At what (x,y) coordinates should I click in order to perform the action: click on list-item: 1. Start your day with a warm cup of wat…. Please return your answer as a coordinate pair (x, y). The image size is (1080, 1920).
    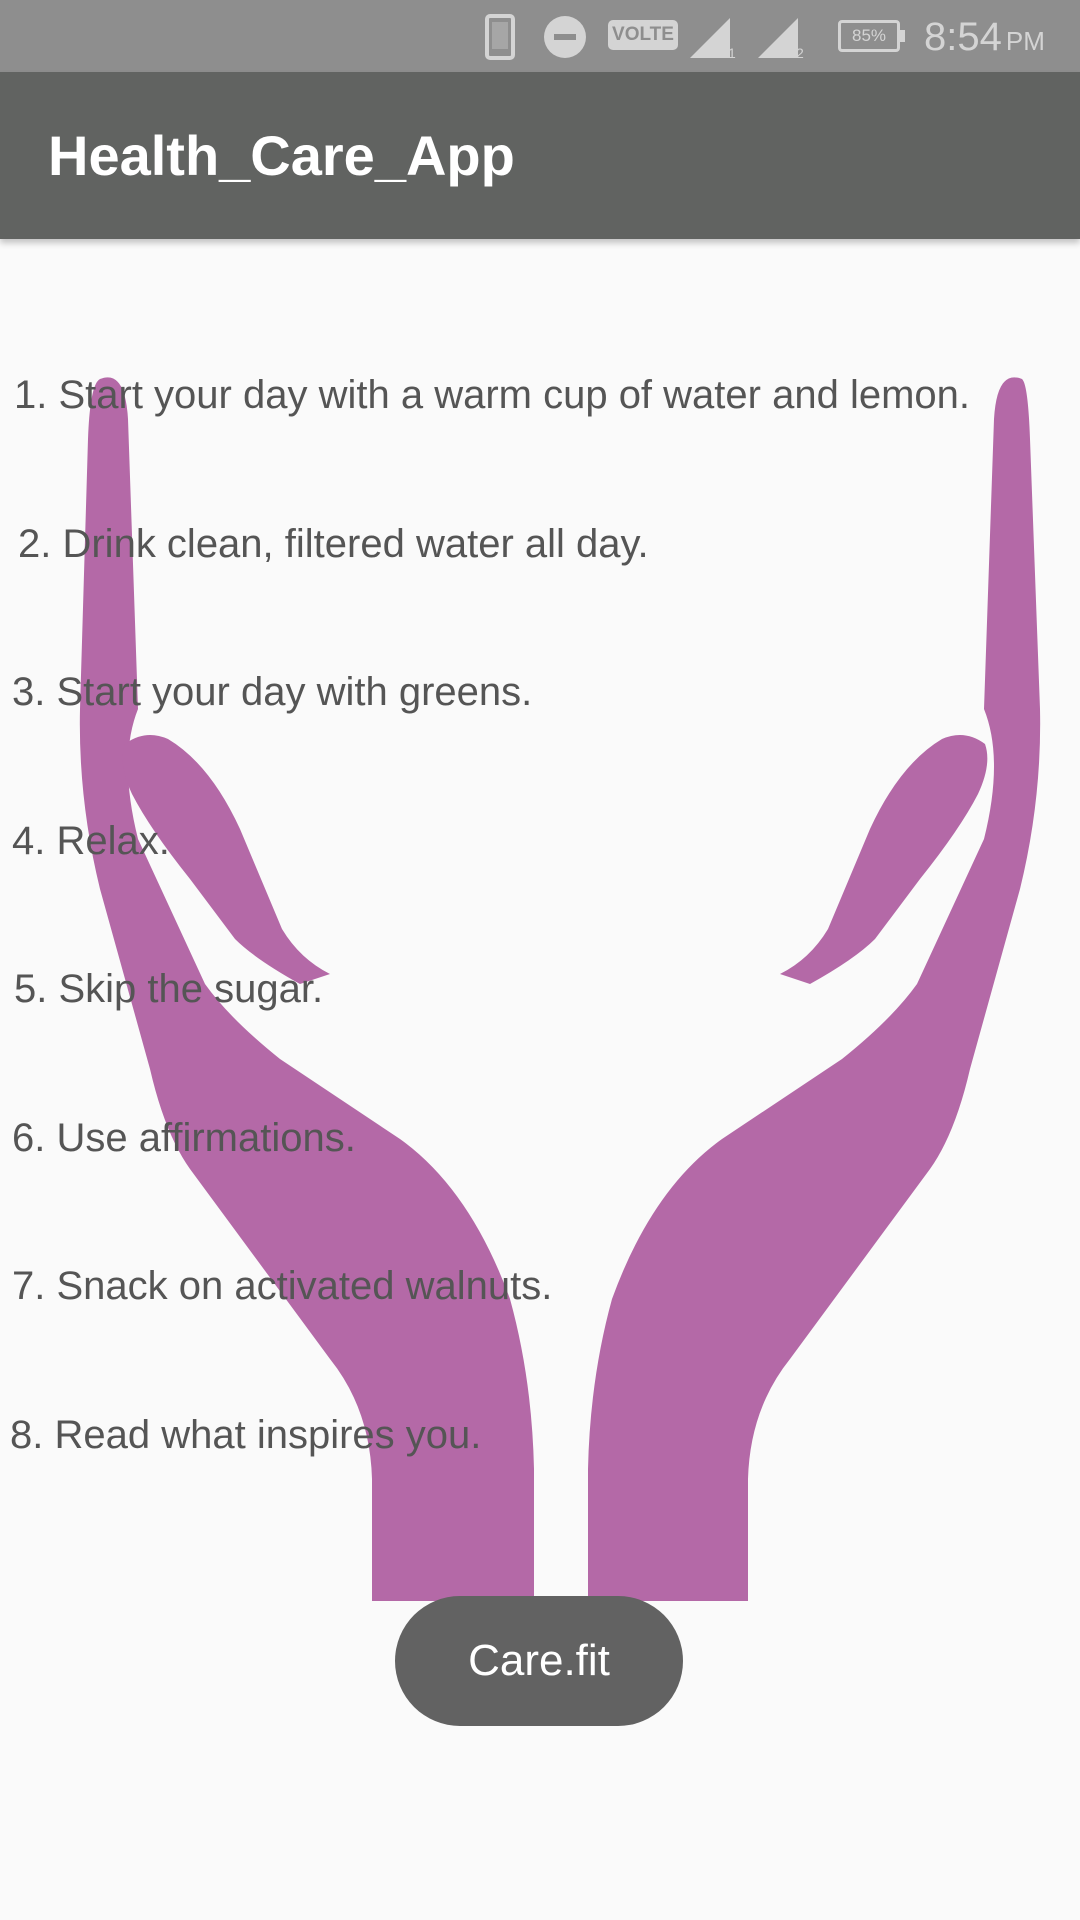
    Looking at the image, I should click on (492, 395).